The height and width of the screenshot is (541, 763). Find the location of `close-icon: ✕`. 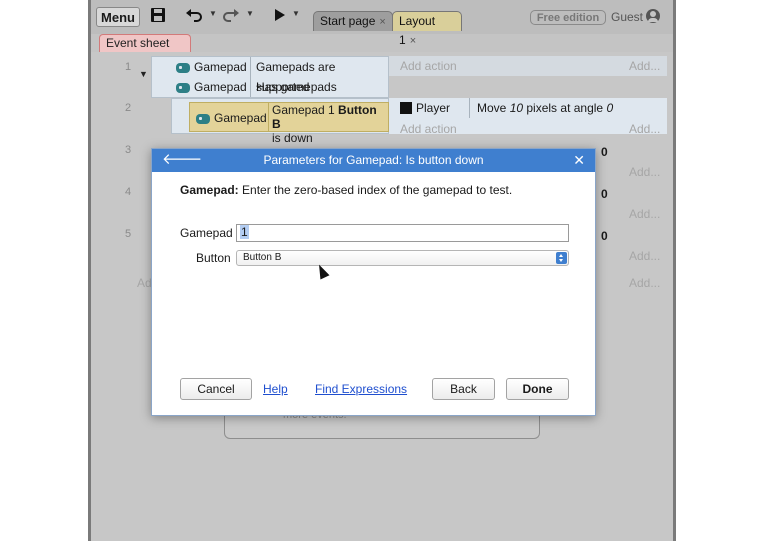

close-icon: ✕ is located at coordinates (579, 160).